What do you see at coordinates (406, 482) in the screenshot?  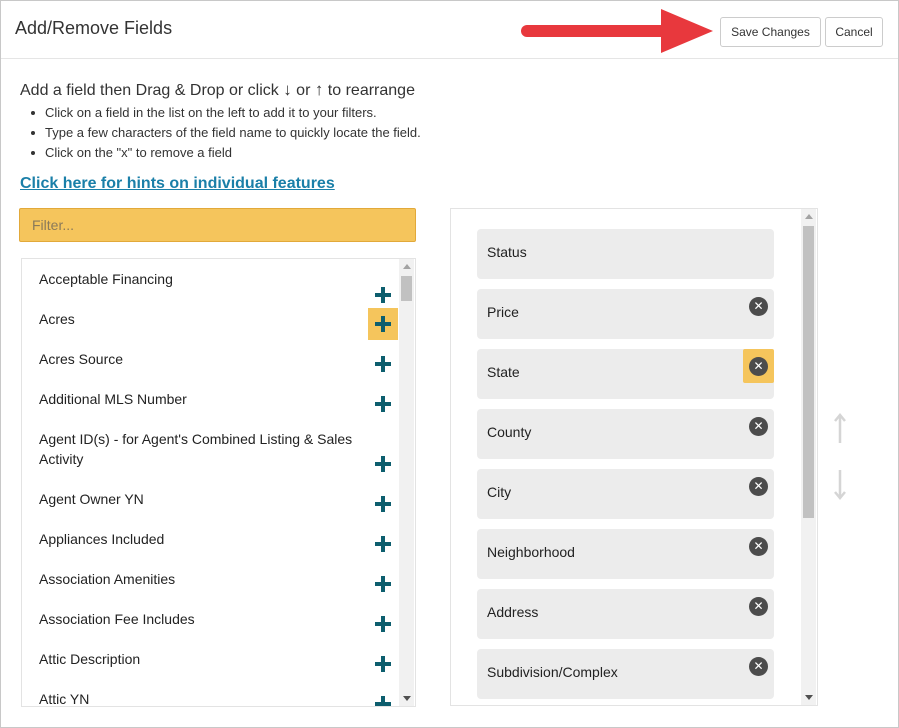 I see `available-fields-scrollbar` at bounding box center [406, 482].